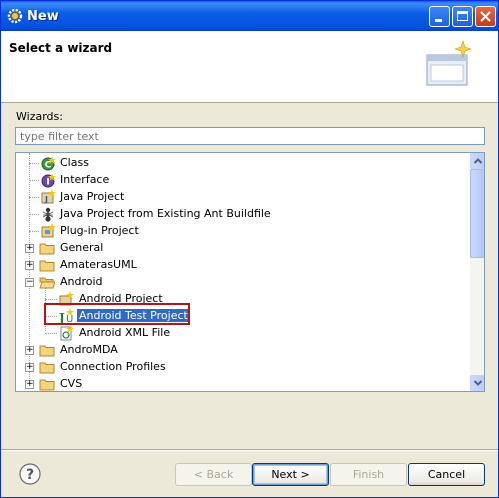 The width and height of the screenshot is (499, 498). What do you see at coordinates (243, 231) in the screenshot?
I see `tree-item-plugin-project: Plug-in Project` at bounding box center [243, 231].